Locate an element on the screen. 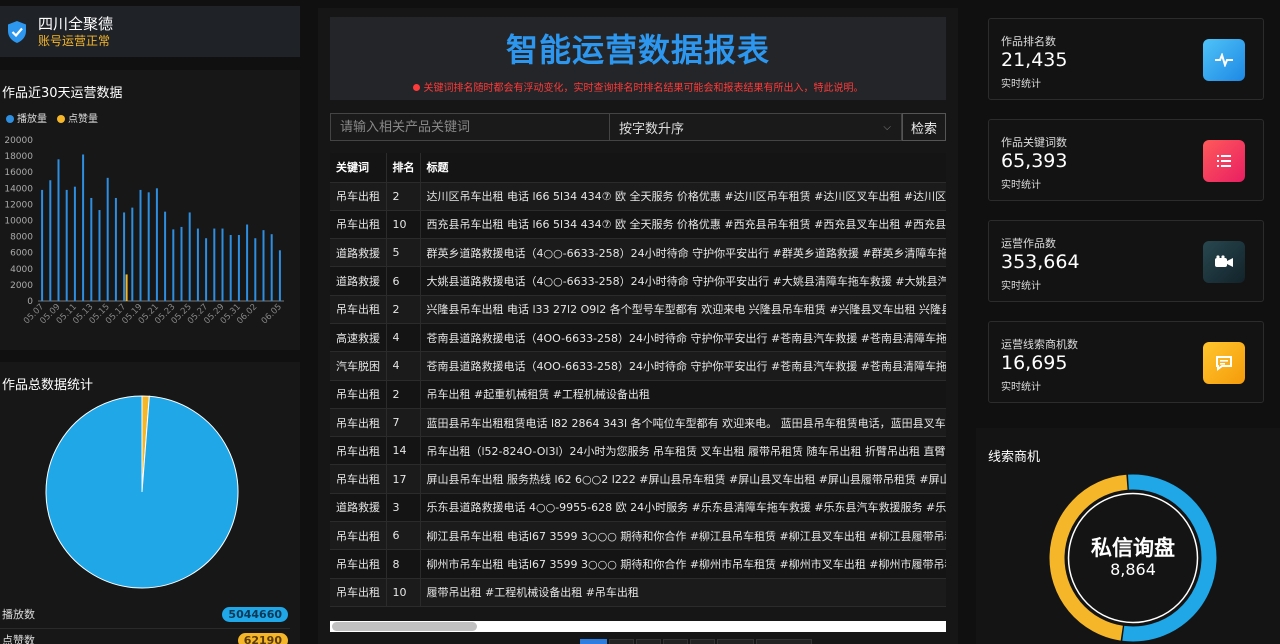 This screenshot has width=1280, height=644. pie-slice-plays is located at coordinates (142, 492).